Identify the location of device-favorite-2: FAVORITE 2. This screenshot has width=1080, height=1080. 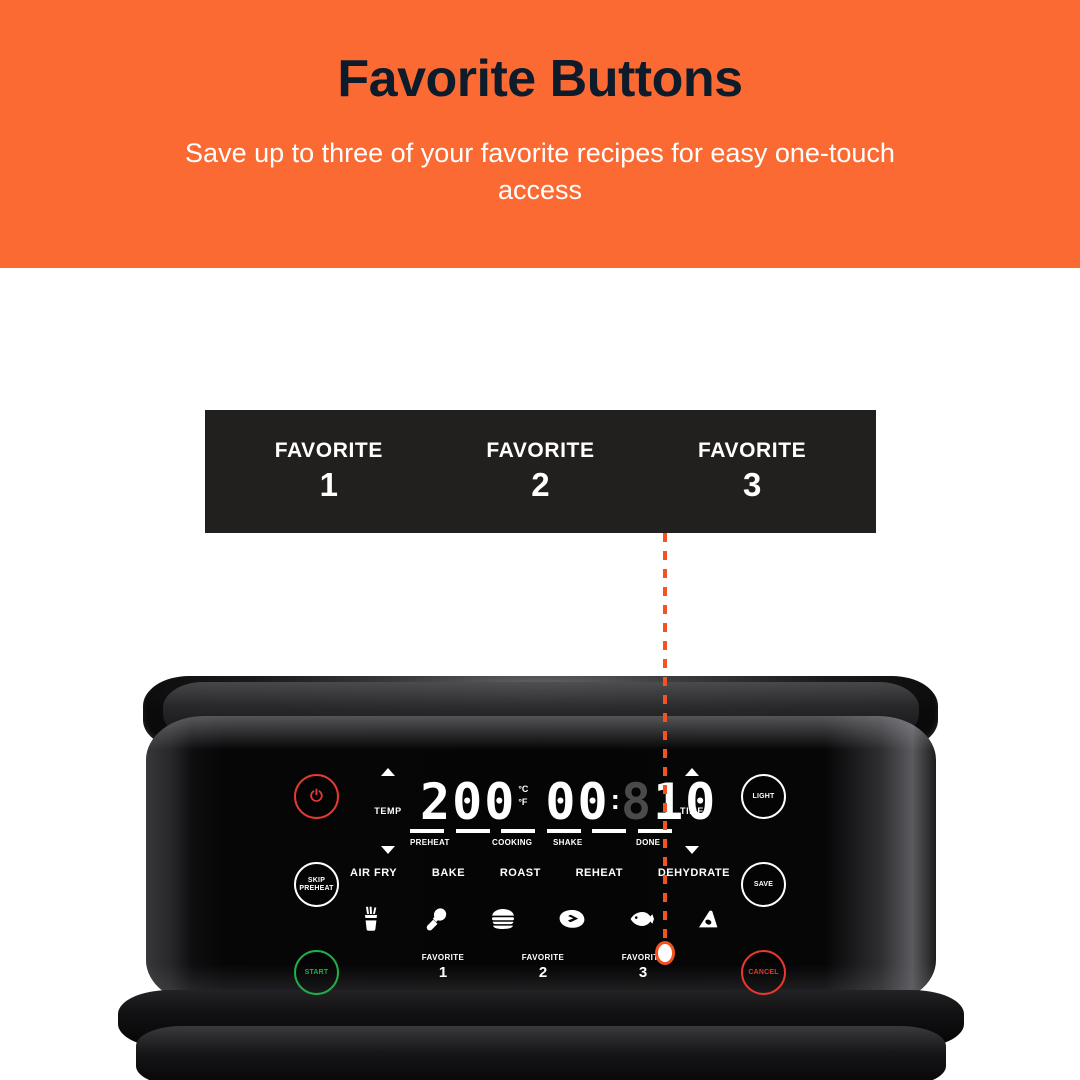
(543, 967).